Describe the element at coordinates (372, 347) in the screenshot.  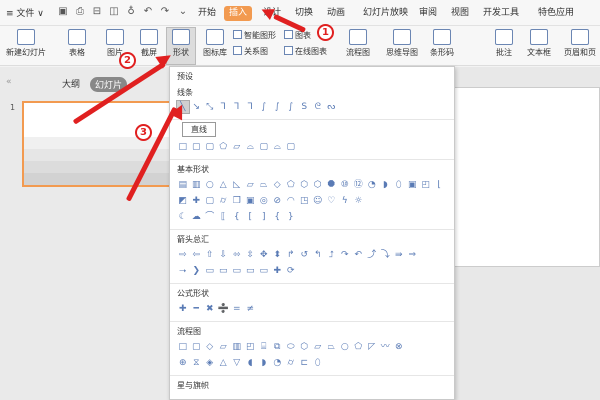
I see `card-icon: ◸` at that location.